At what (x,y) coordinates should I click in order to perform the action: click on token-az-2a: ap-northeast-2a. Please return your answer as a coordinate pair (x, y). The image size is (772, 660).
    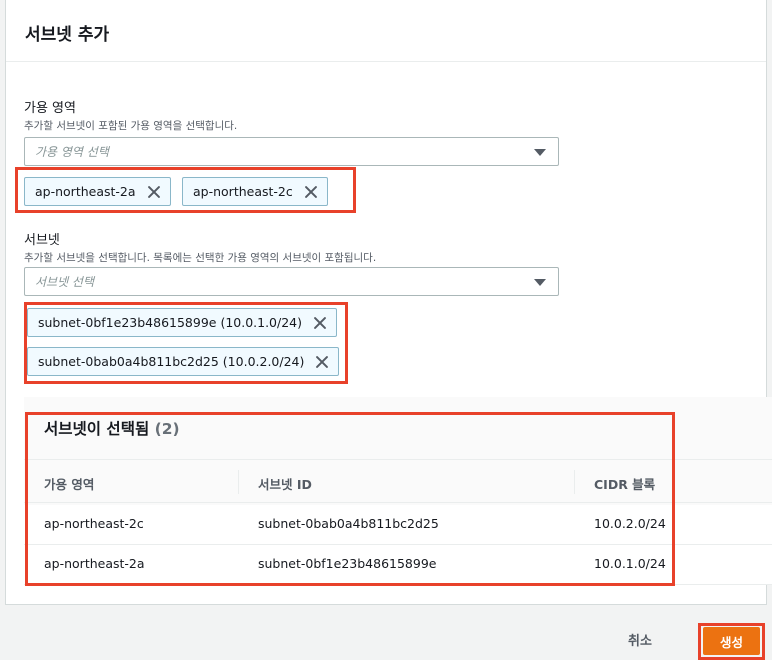
    Looking at the image, I should click on (97, 191).